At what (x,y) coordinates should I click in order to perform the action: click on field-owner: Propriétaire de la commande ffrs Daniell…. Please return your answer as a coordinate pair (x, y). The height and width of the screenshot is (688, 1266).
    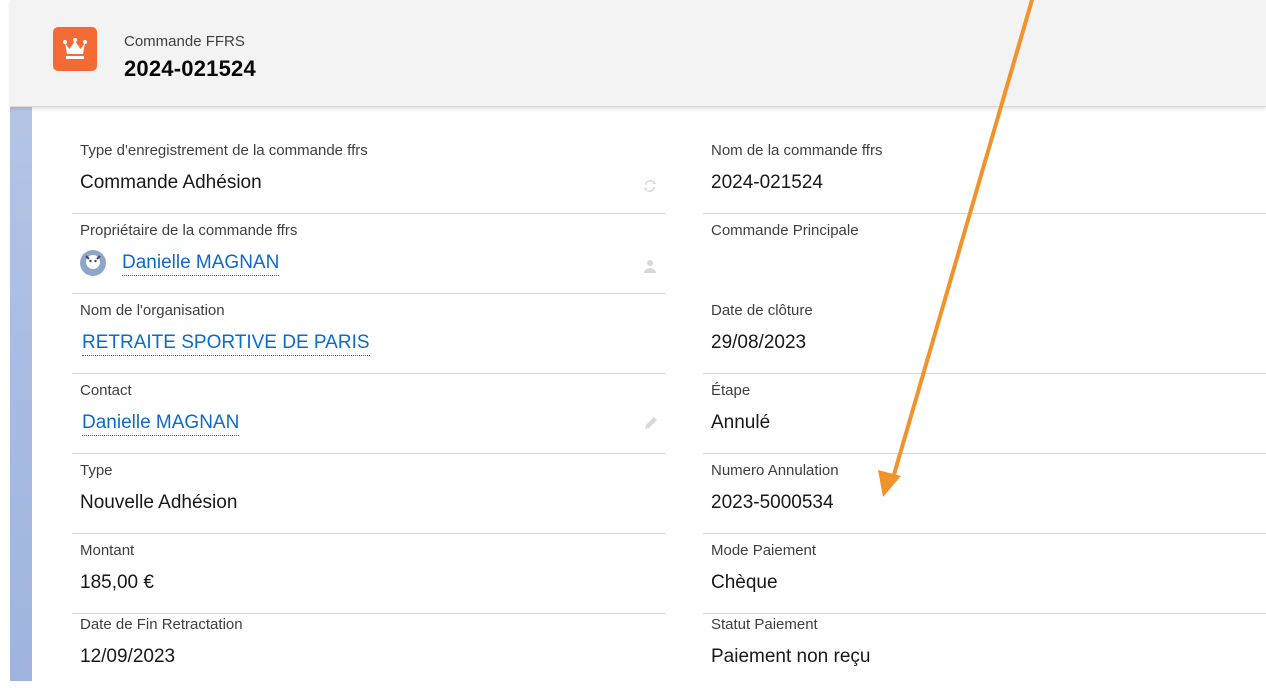
    Looking at the image, I should click on (369, 254).